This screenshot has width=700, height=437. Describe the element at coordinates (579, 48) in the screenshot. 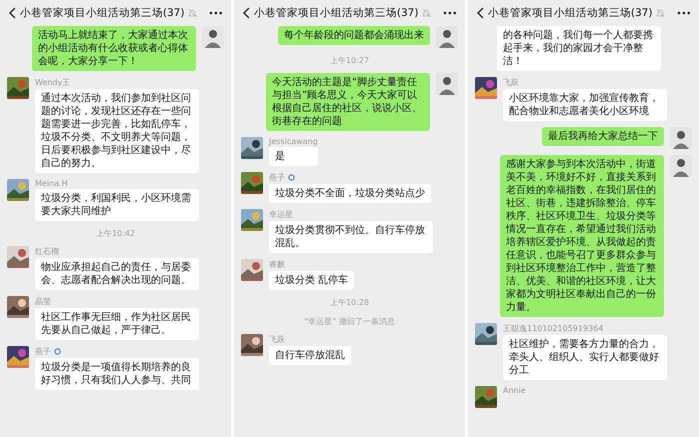

I see `message-bubble: 的各种问题，我们每一个人都要携起手来，我们的家园才会干净整洁！` at that location.